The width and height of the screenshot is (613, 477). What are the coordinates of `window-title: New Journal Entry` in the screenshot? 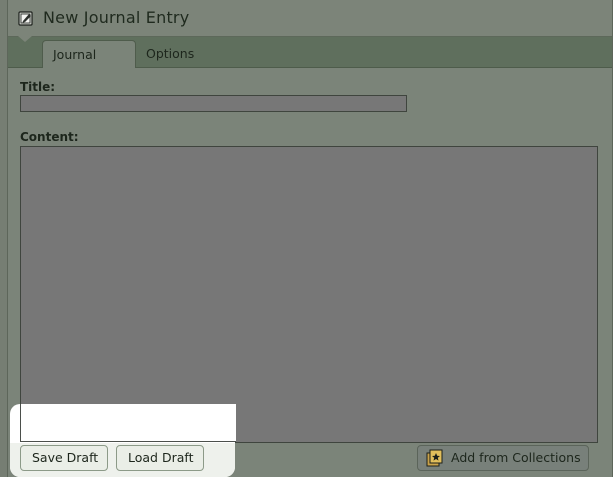 It's located at (116, 17).